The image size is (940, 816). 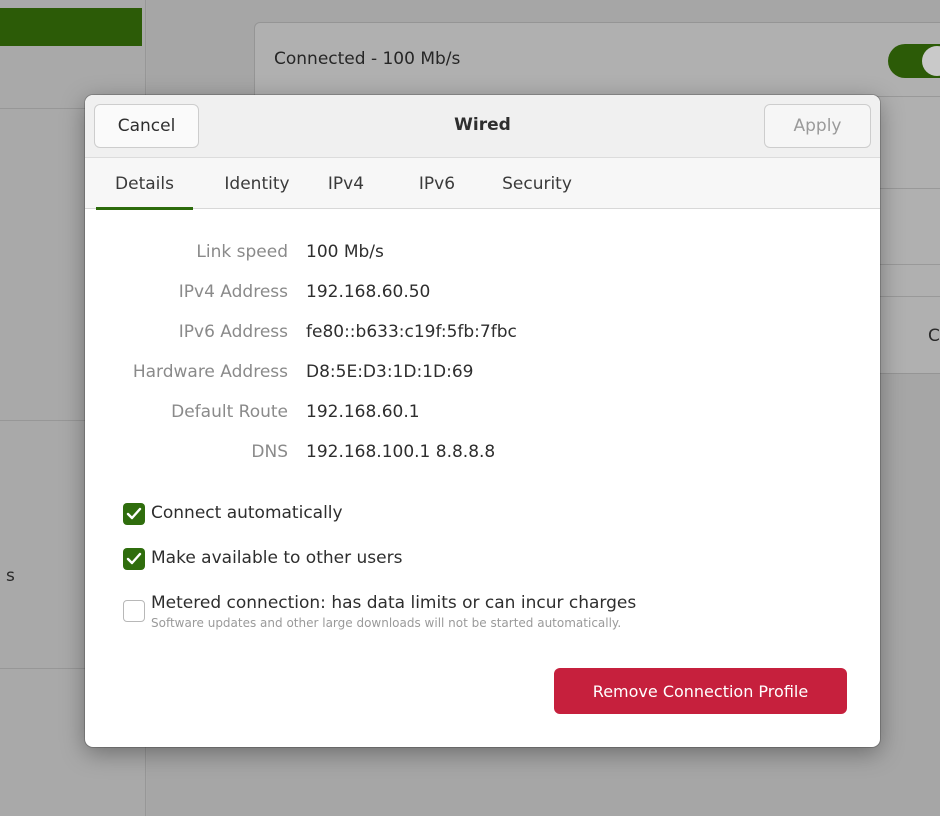 I want to click on background-connection-status: Connected - 100 Mb/s, so click(x=367, y=59).